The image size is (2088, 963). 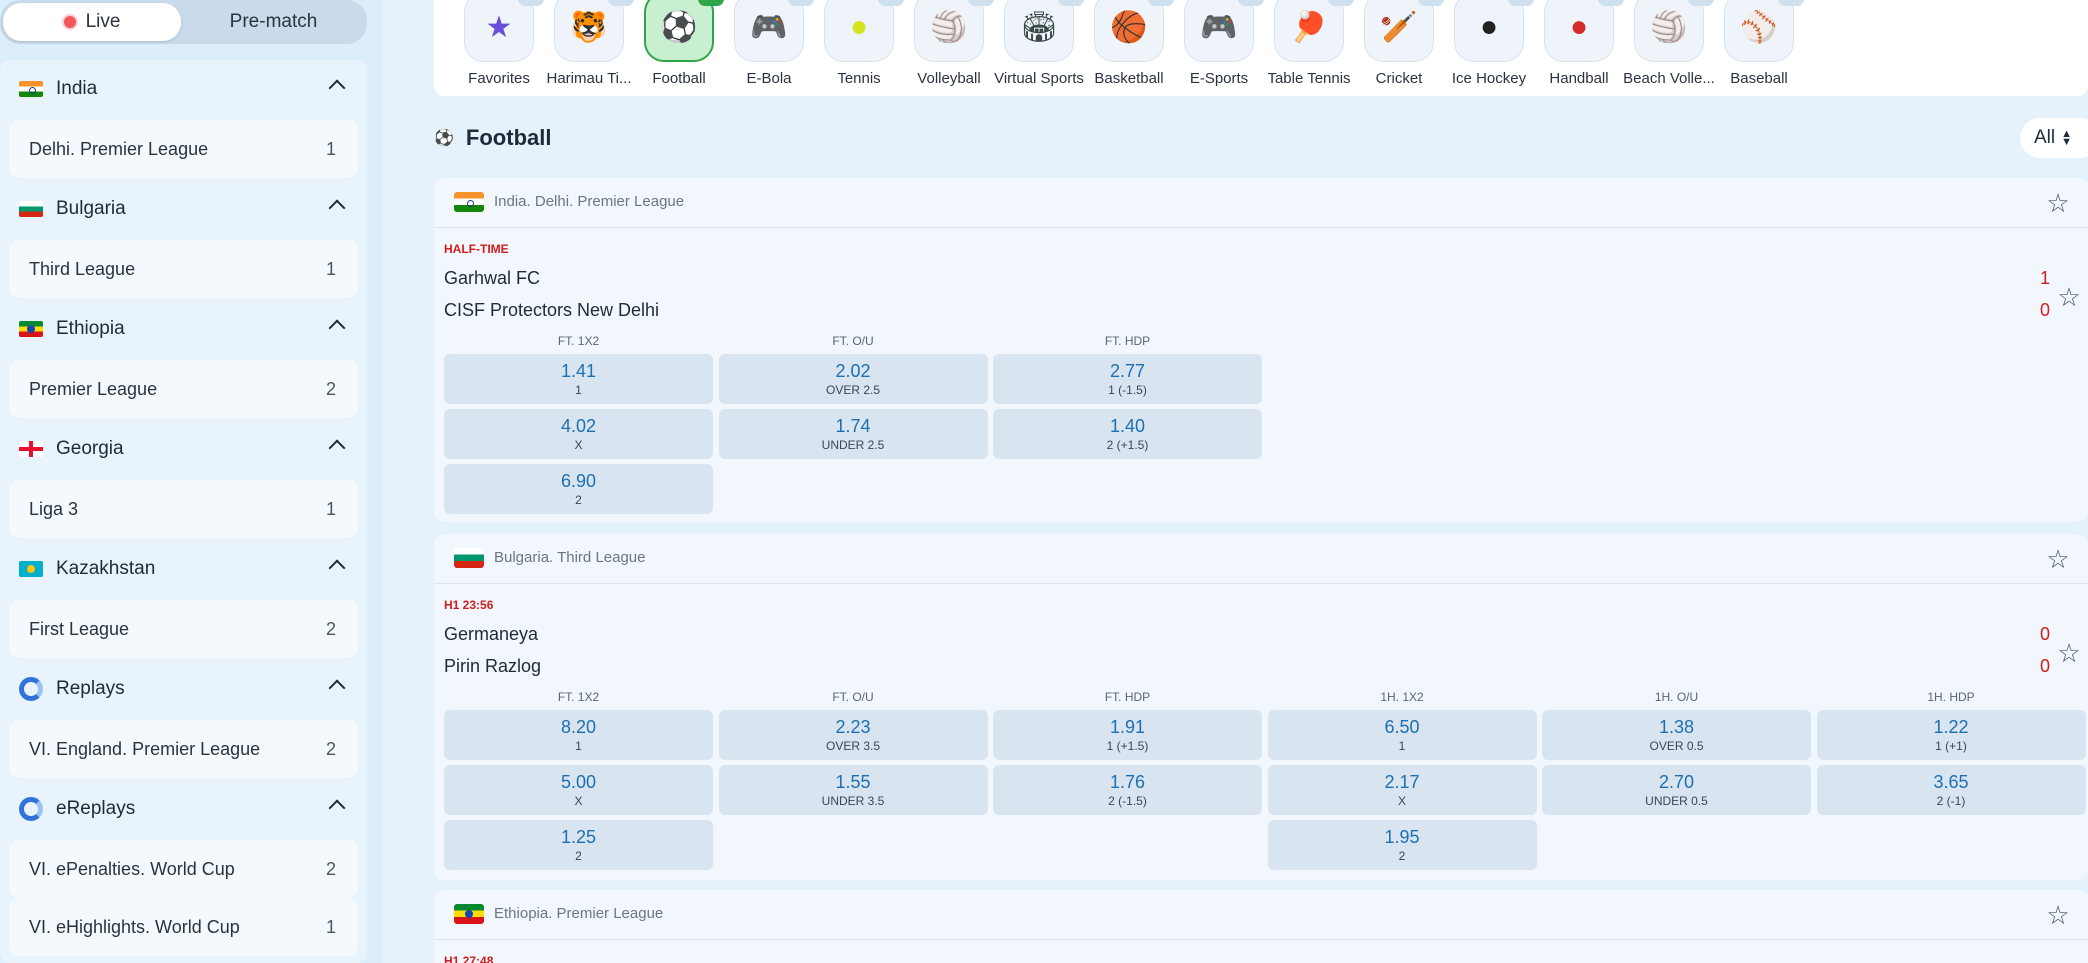 I want to click on home-team-name: Garhwal FC, so click(x=492, y=278).